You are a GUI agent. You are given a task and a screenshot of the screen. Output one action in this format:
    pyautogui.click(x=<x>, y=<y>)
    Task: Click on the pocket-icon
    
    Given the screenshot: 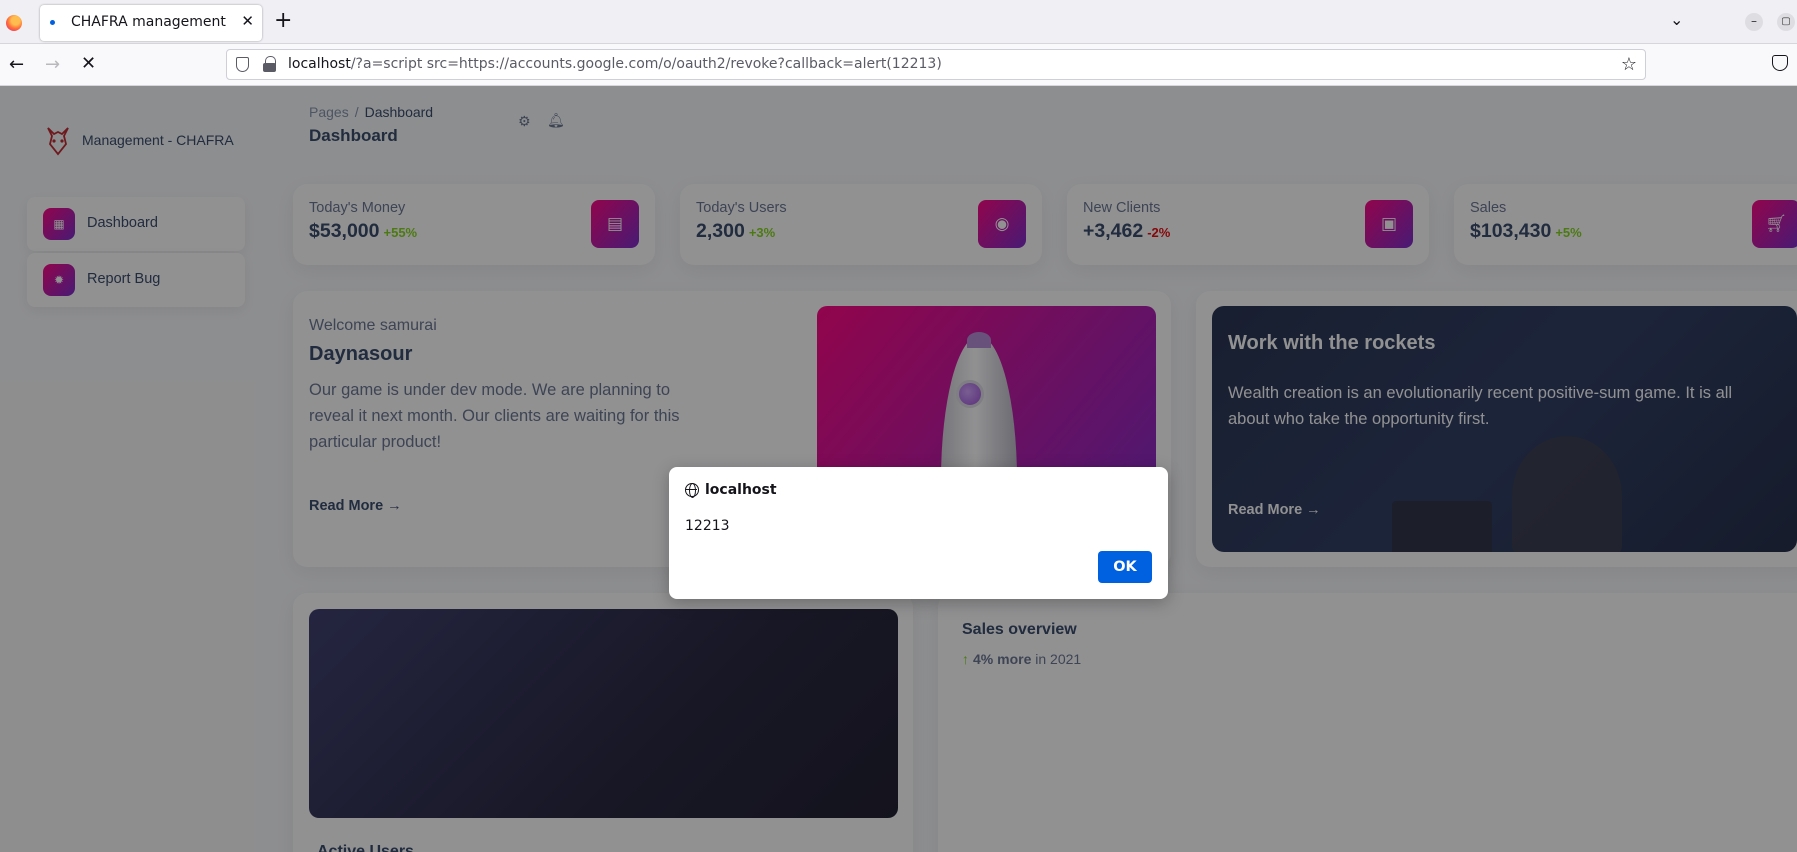 What is the action you would take?
    pyautogui.click(x=1780, y=63)
    